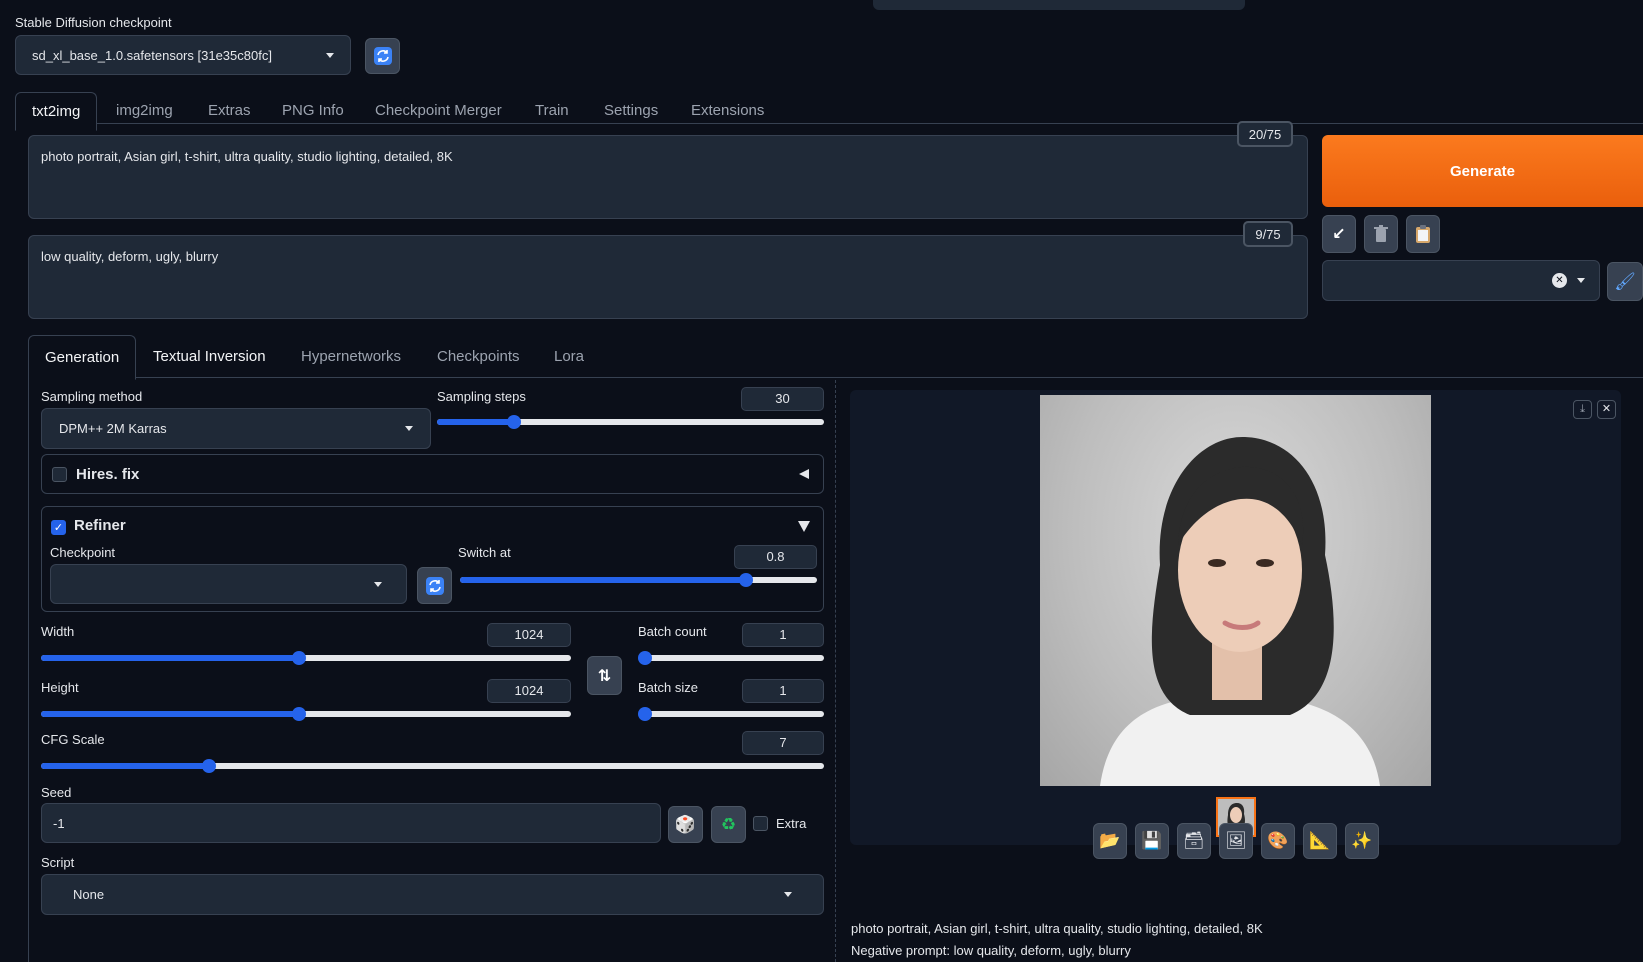 The image size is (1643, 962). What do you see at coordinates (58, 631) in the screenshot?
I see `width-label: Width` at bounding box center [58, 631].